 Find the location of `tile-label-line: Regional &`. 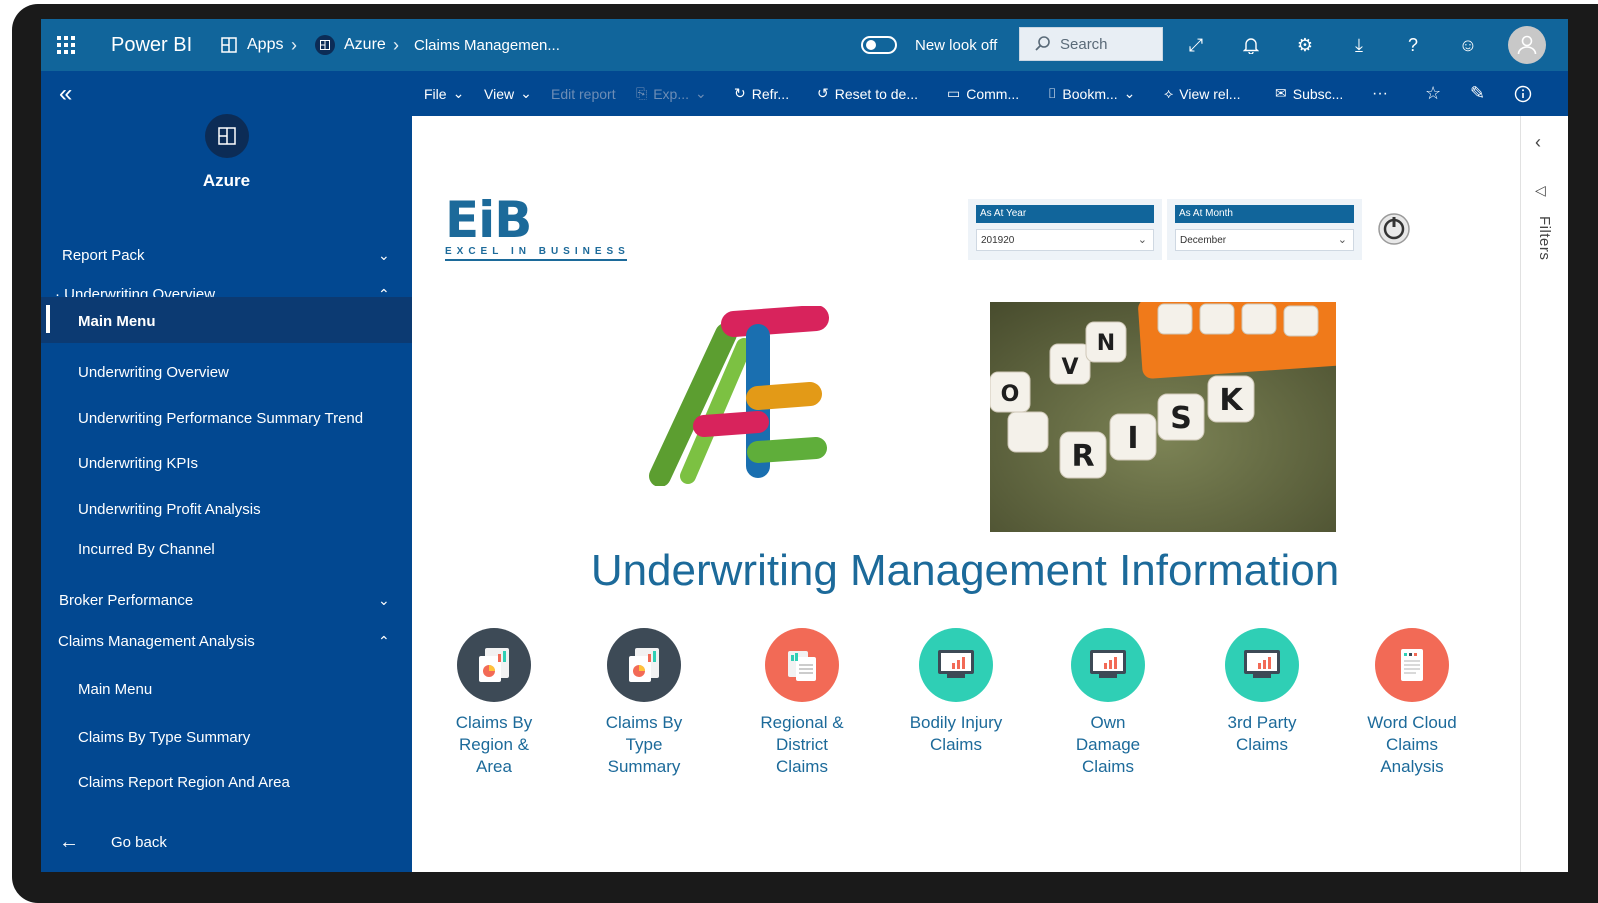

tile-label-line: Regional & is located at coordinates (802, 722).